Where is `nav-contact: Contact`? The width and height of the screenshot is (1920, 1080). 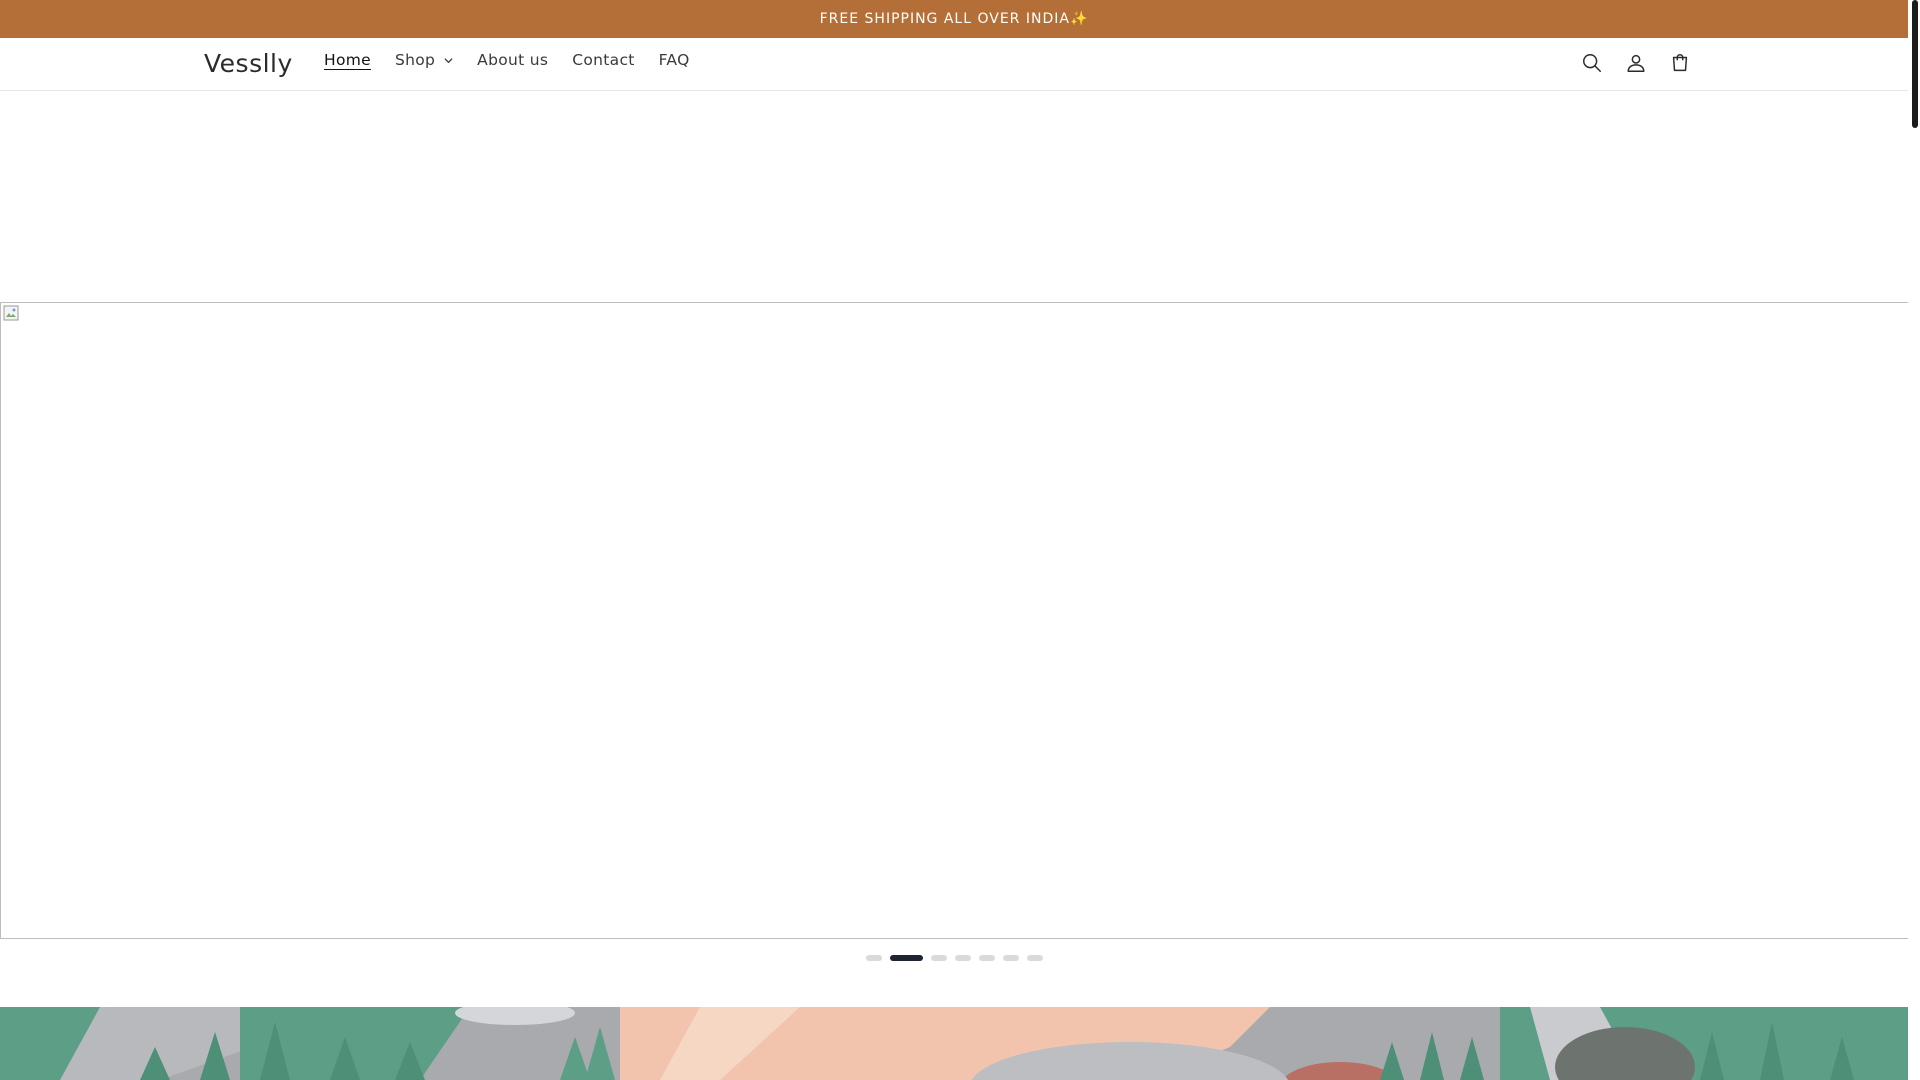 nav-contact: Contact is located at coordinates (603, 60).